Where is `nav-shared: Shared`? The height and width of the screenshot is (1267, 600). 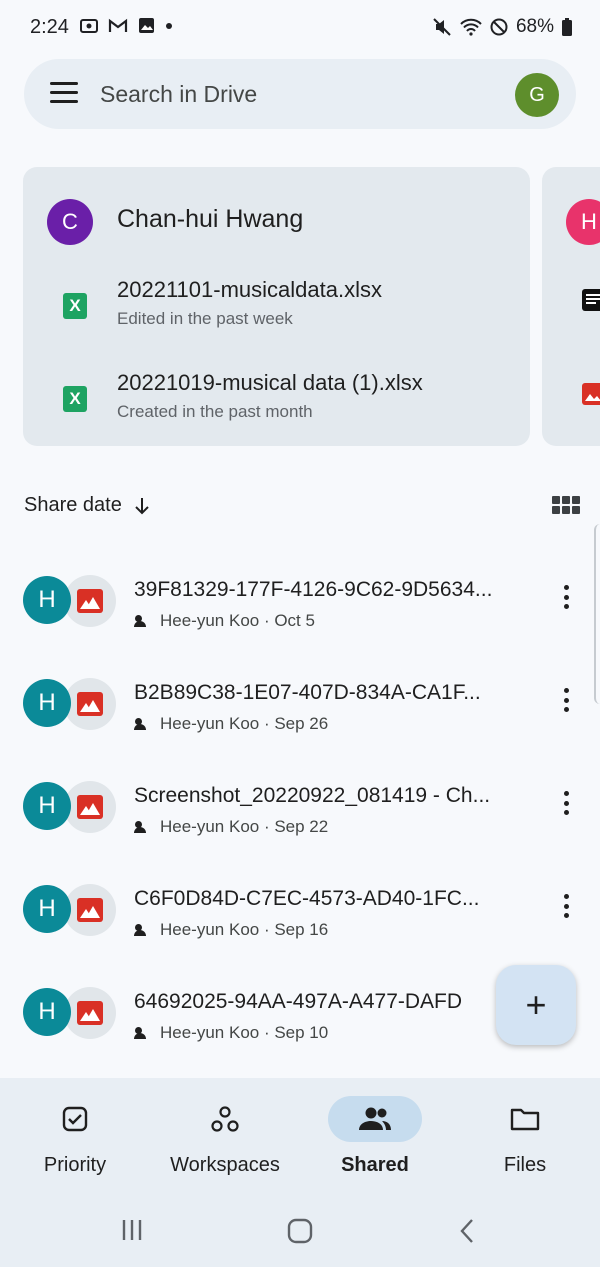 nav-shared: Shared is located at coordinates (375, 1136).